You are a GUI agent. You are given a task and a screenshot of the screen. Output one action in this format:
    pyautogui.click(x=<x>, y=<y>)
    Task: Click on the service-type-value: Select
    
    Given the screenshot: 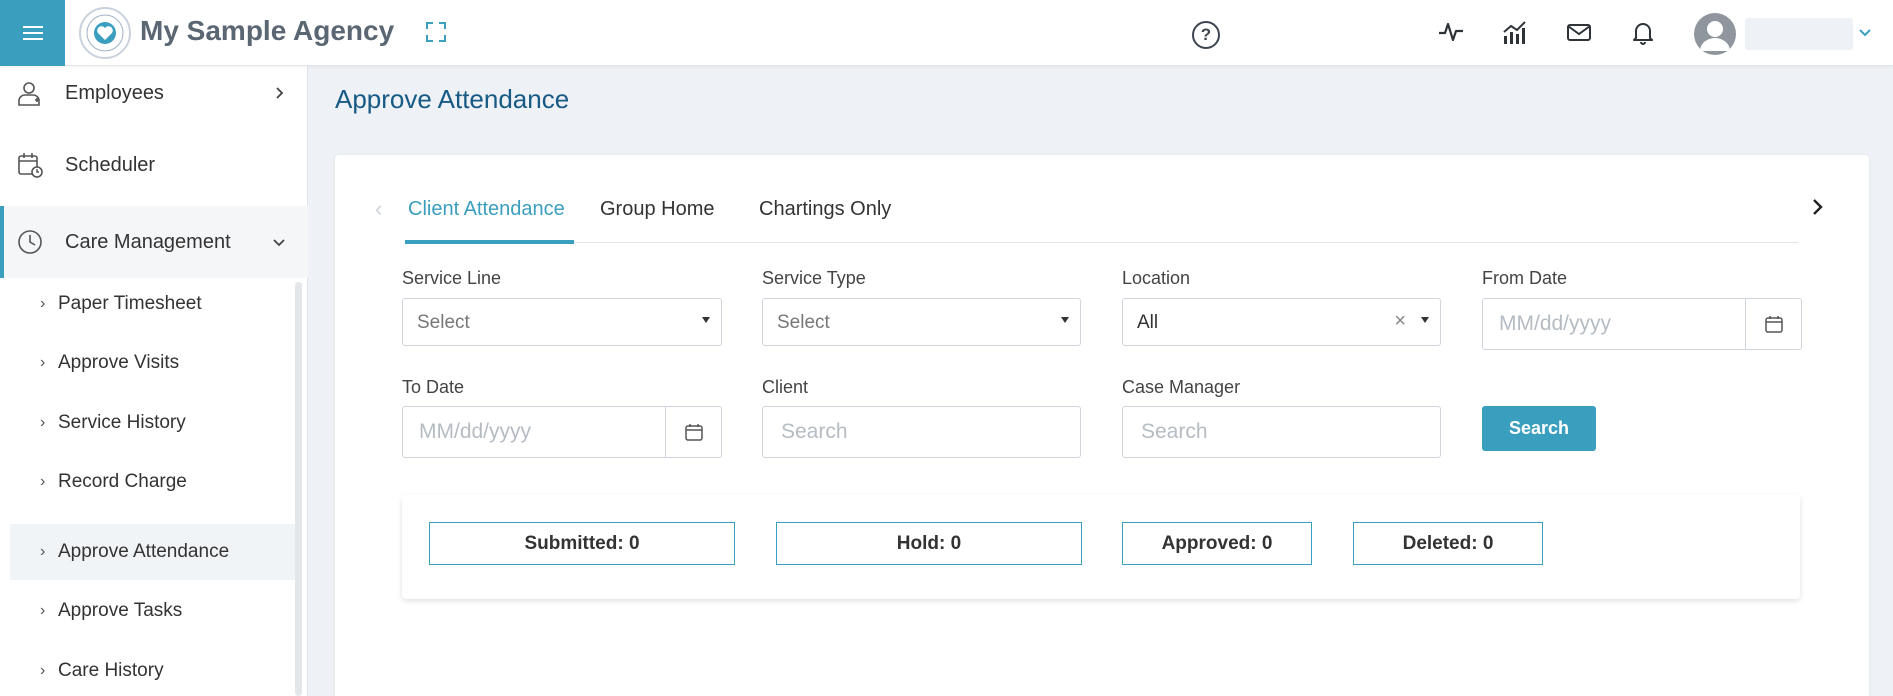 What is the action you would take?
    pyautogui.click(x=803, y=322)
    